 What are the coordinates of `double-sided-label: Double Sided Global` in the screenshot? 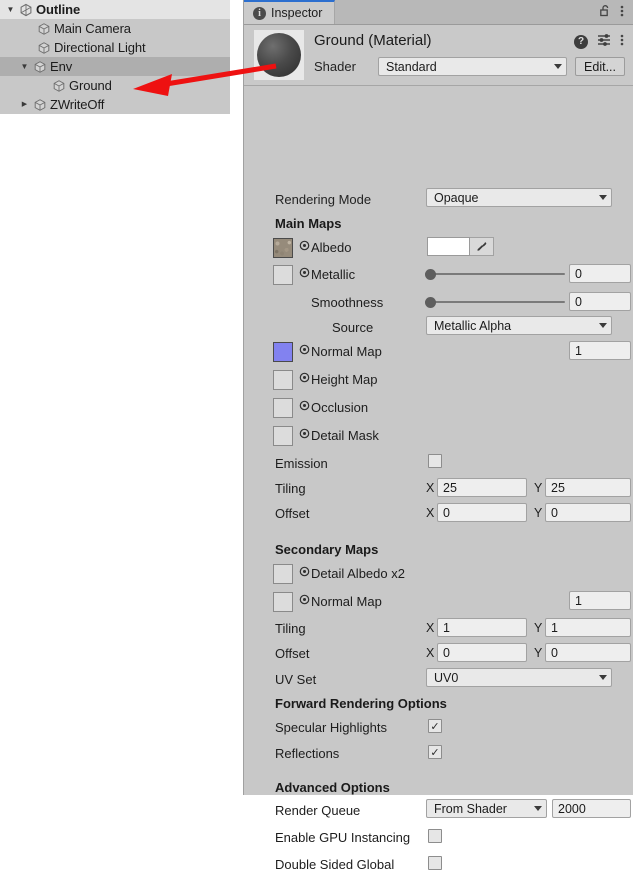 It's located at (335, 864).